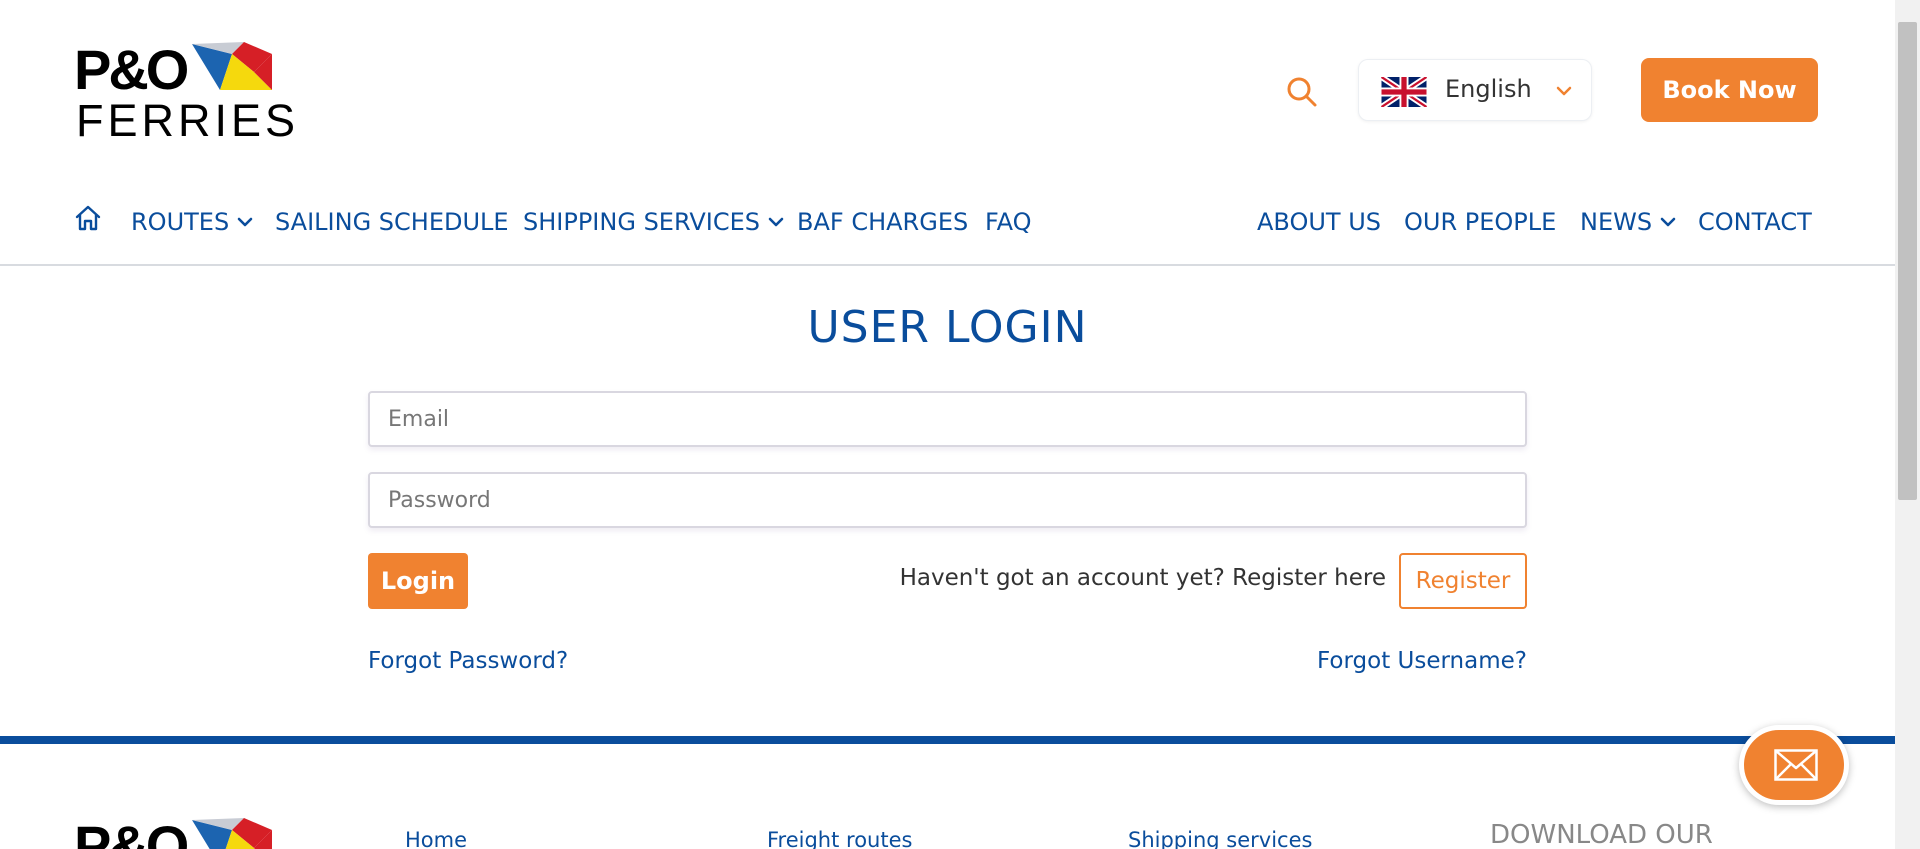 This screenshot has height=849, width=1920. I want to click on footer-link-home: Home, so click(436, 838).